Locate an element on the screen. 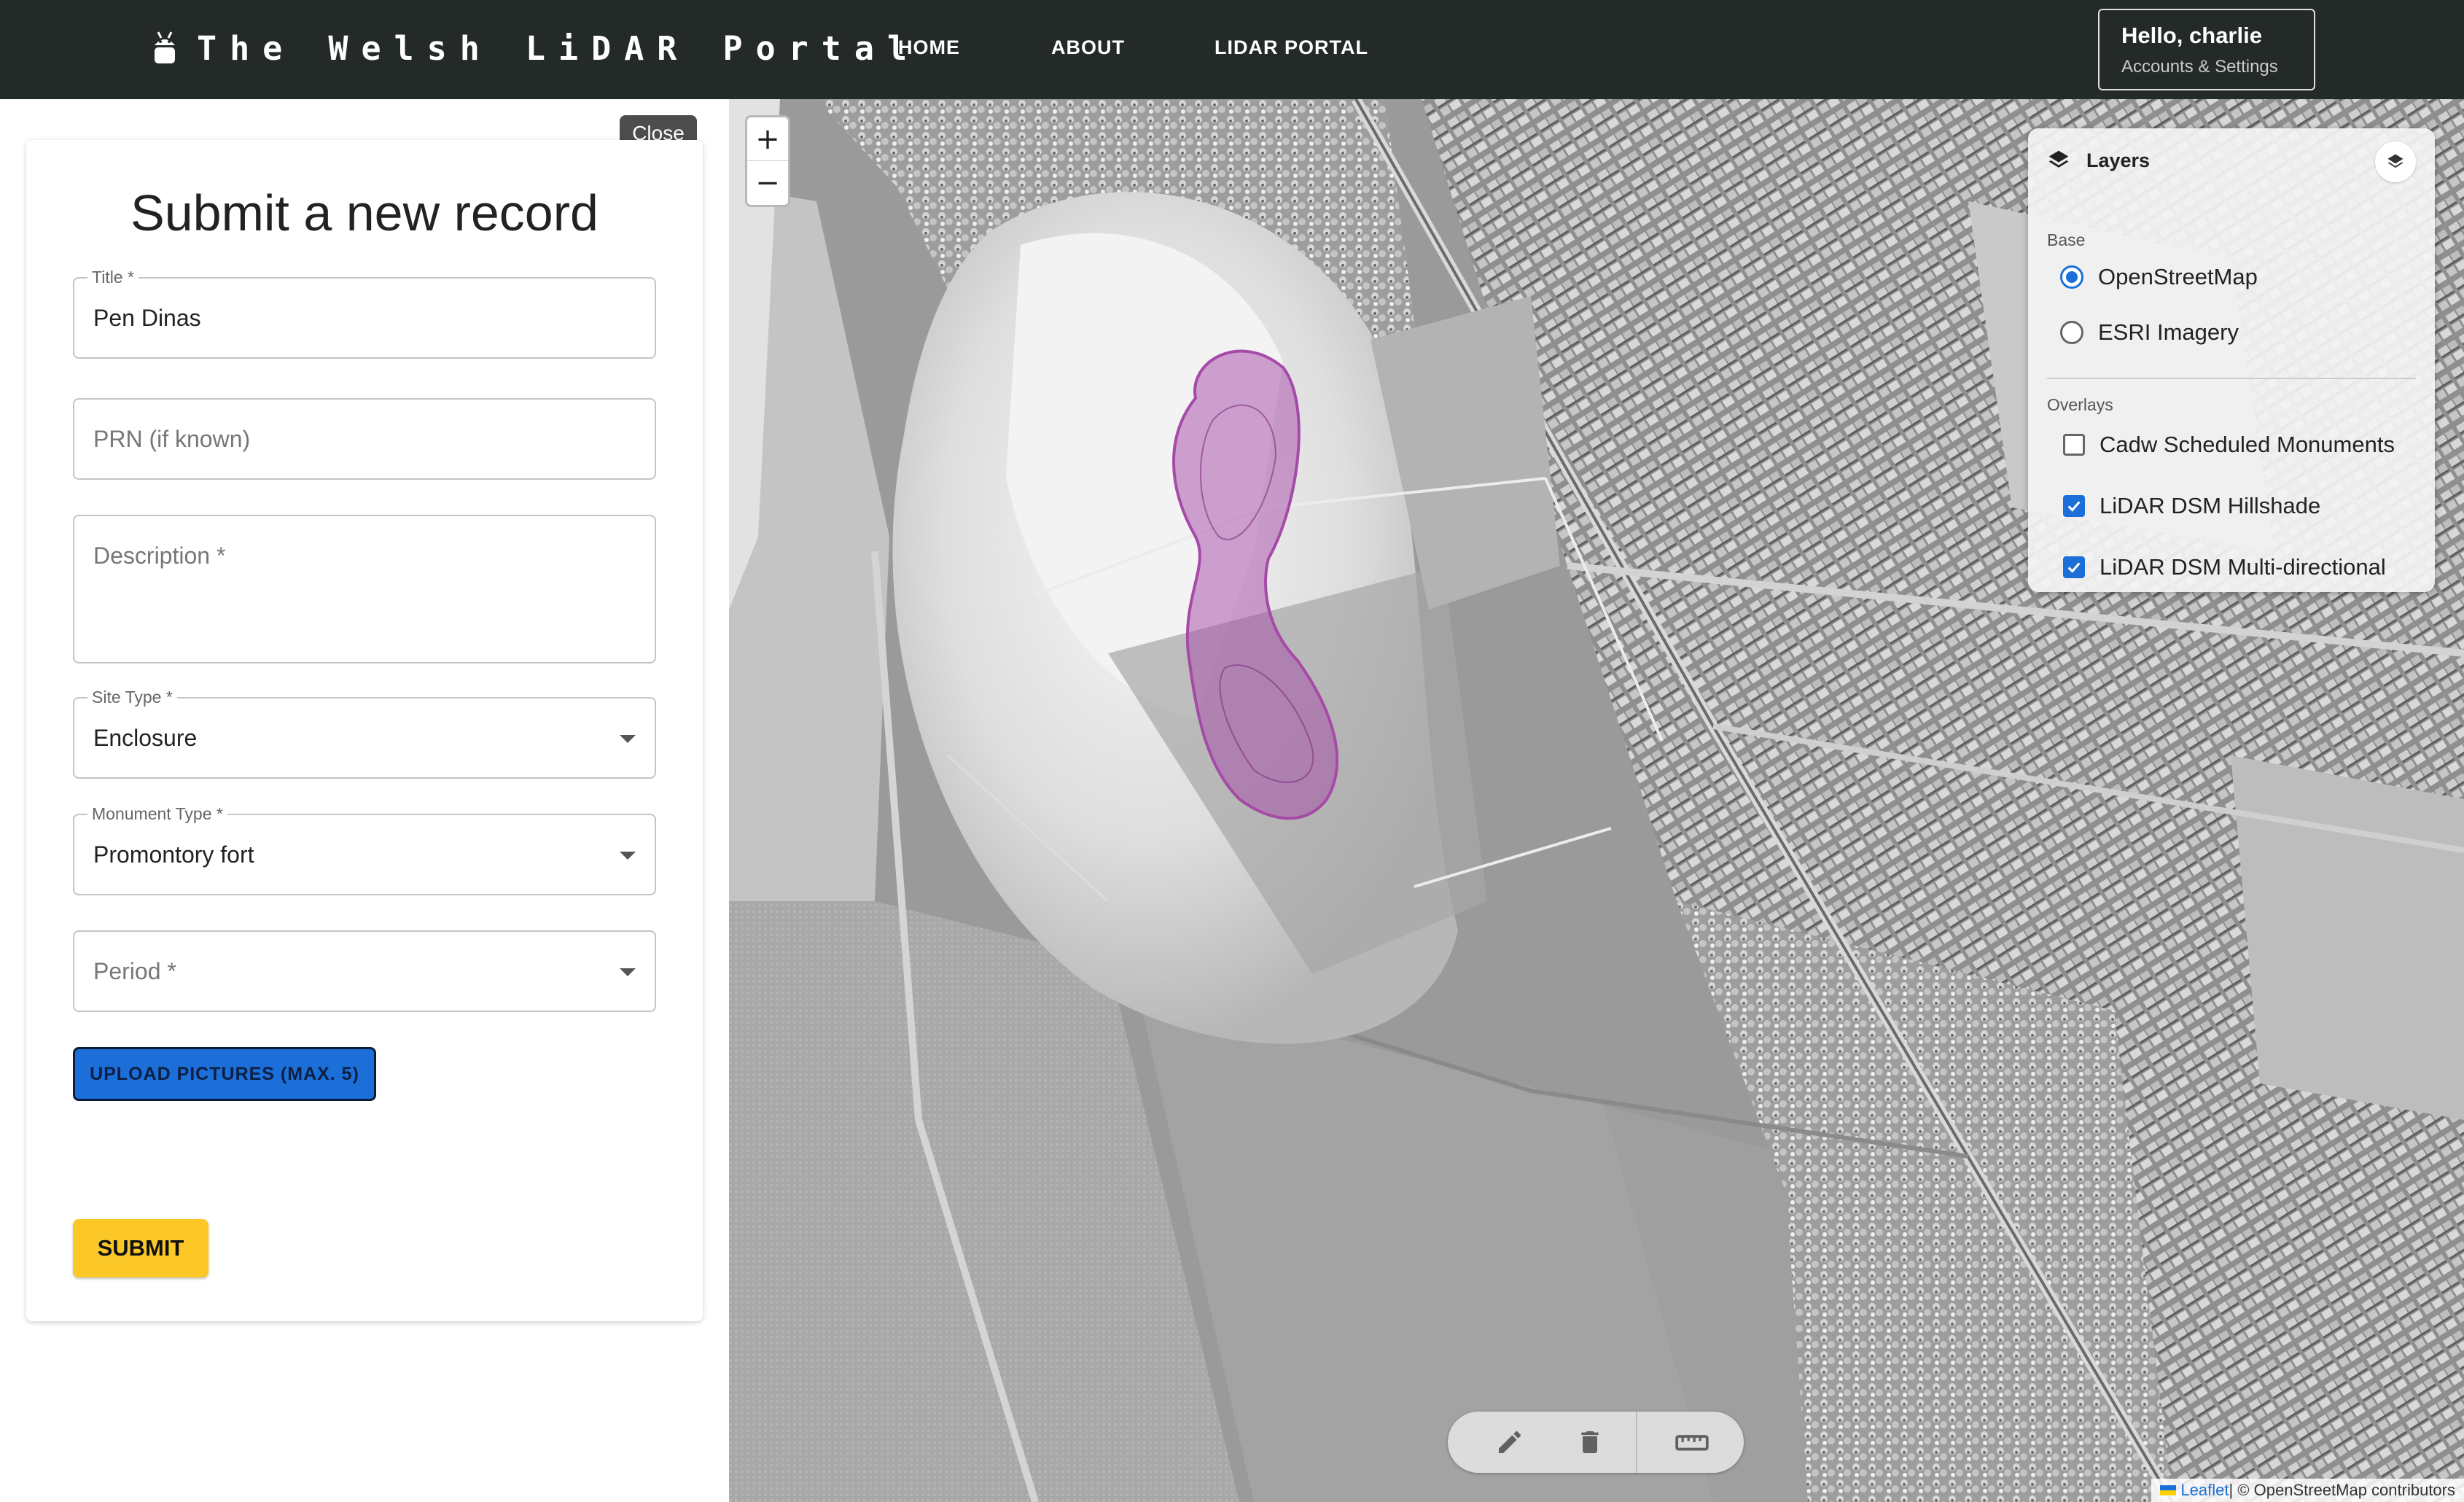 This screenshot has height=1502, width=2464. layers-toggle-button is located at coordinates (2395, 161).